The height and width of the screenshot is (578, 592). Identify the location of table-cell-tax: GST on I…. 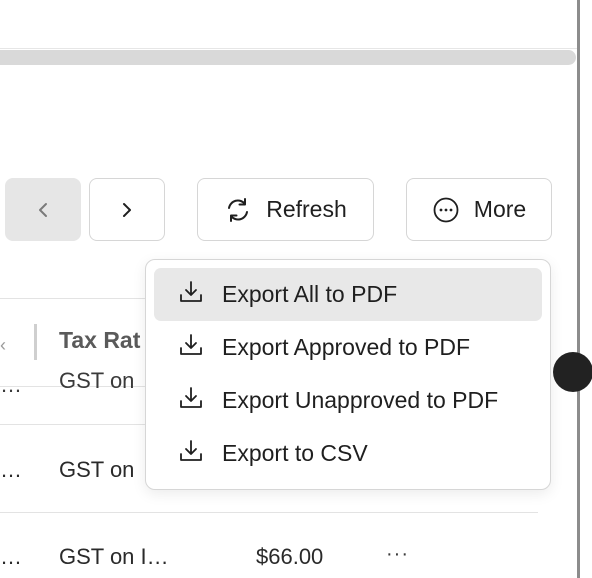
(114, 556).